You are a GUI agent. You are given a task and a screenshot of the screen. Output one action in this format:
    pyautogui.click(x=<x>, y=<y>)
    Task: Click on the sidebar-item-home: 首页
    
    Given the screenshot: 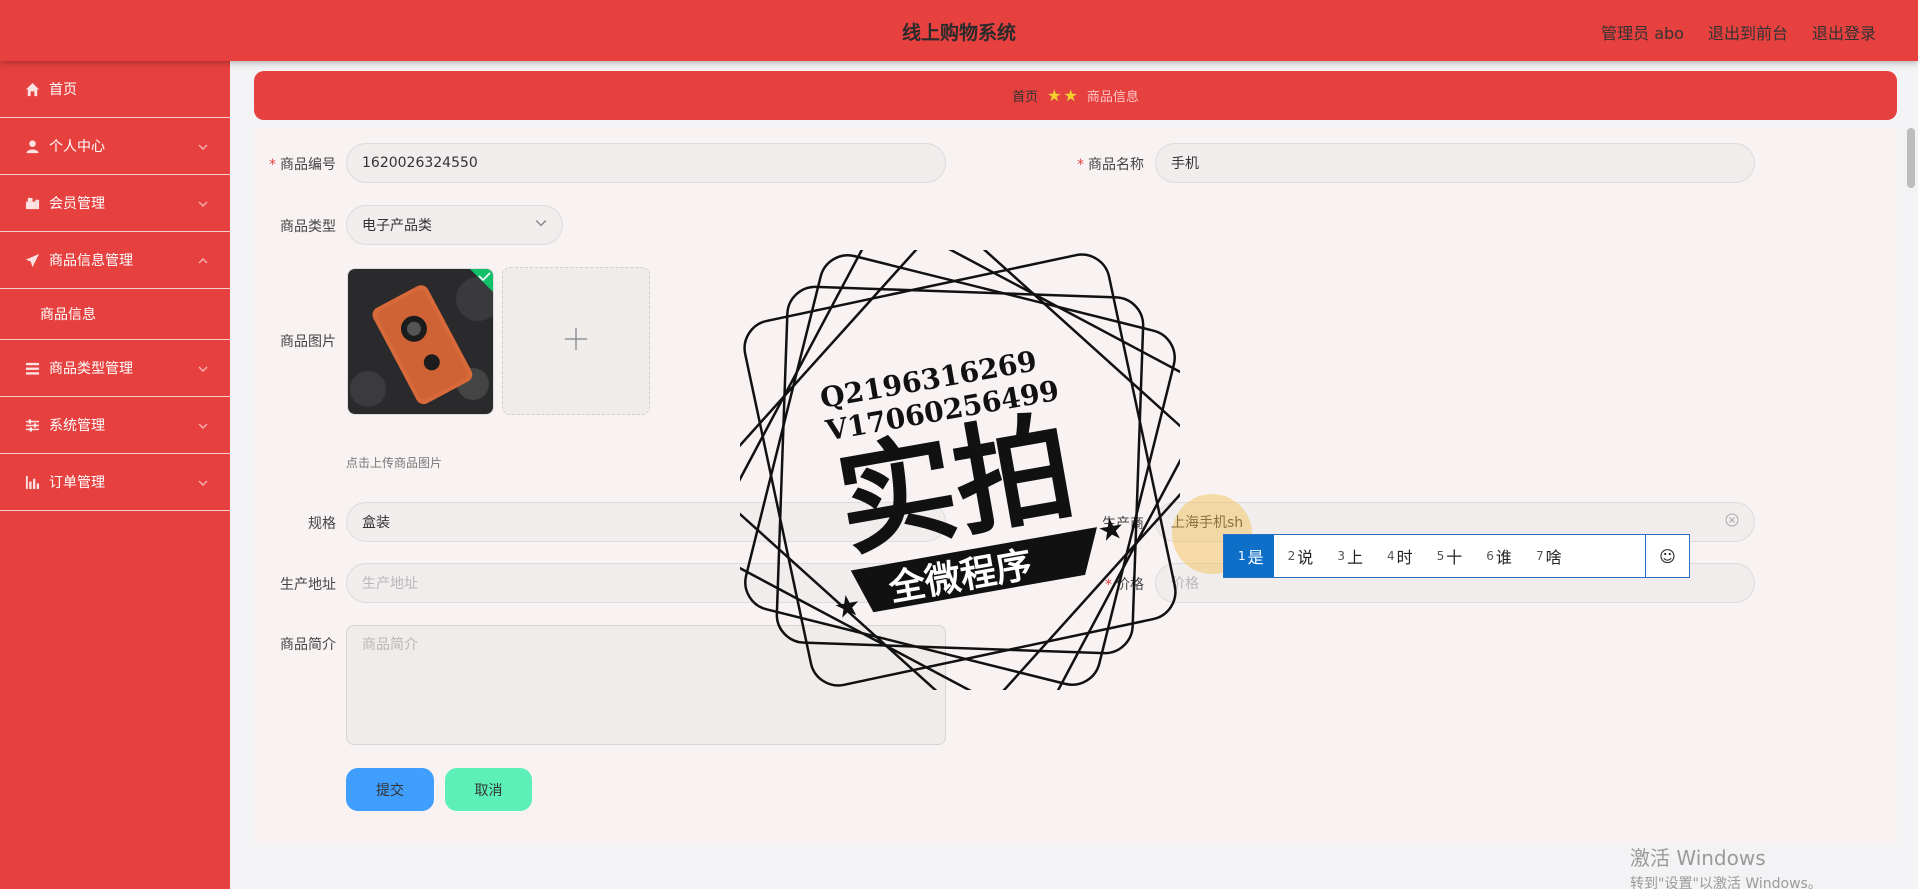 What is the action you would take?
    pyautogui.click(x=115, y=89)
    